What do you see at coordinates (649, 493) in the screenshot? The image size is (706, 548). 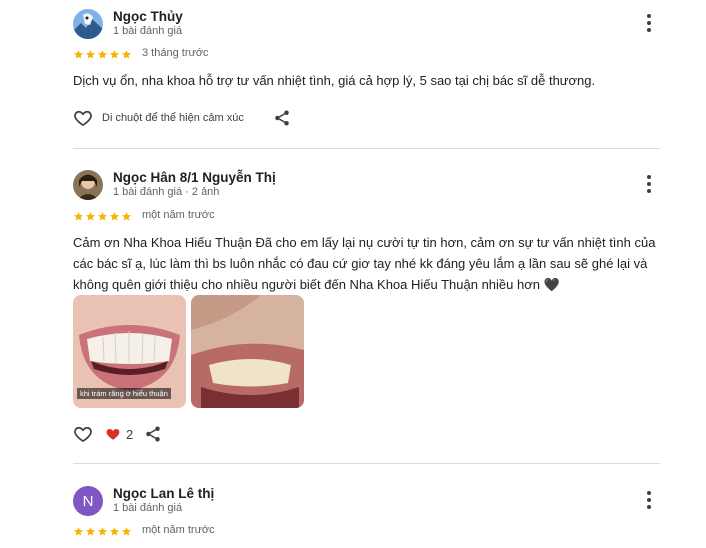 I see `more-vert-icon` at bounding box center [649, 493].